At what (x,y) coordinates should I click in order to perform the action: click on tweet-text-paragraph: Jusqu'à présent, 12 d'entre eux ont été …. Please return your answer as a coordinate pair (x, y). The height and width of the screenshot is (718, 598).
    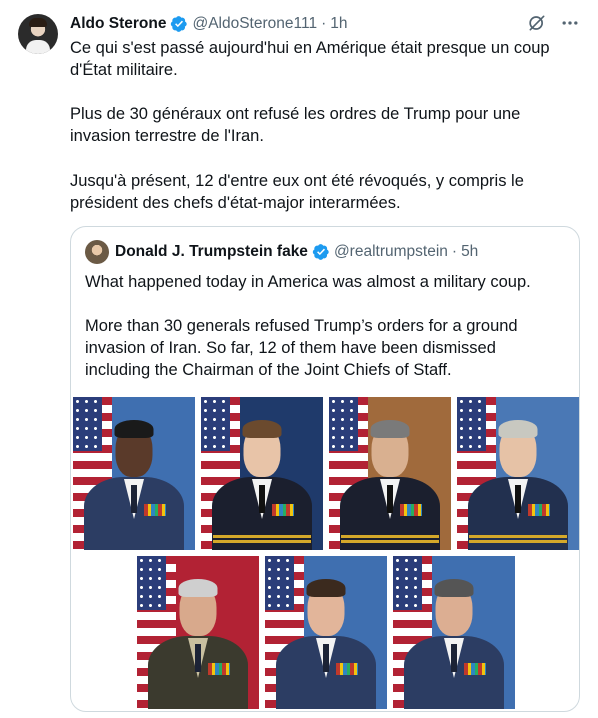
    Looking at the image, I should click on (297, 192).